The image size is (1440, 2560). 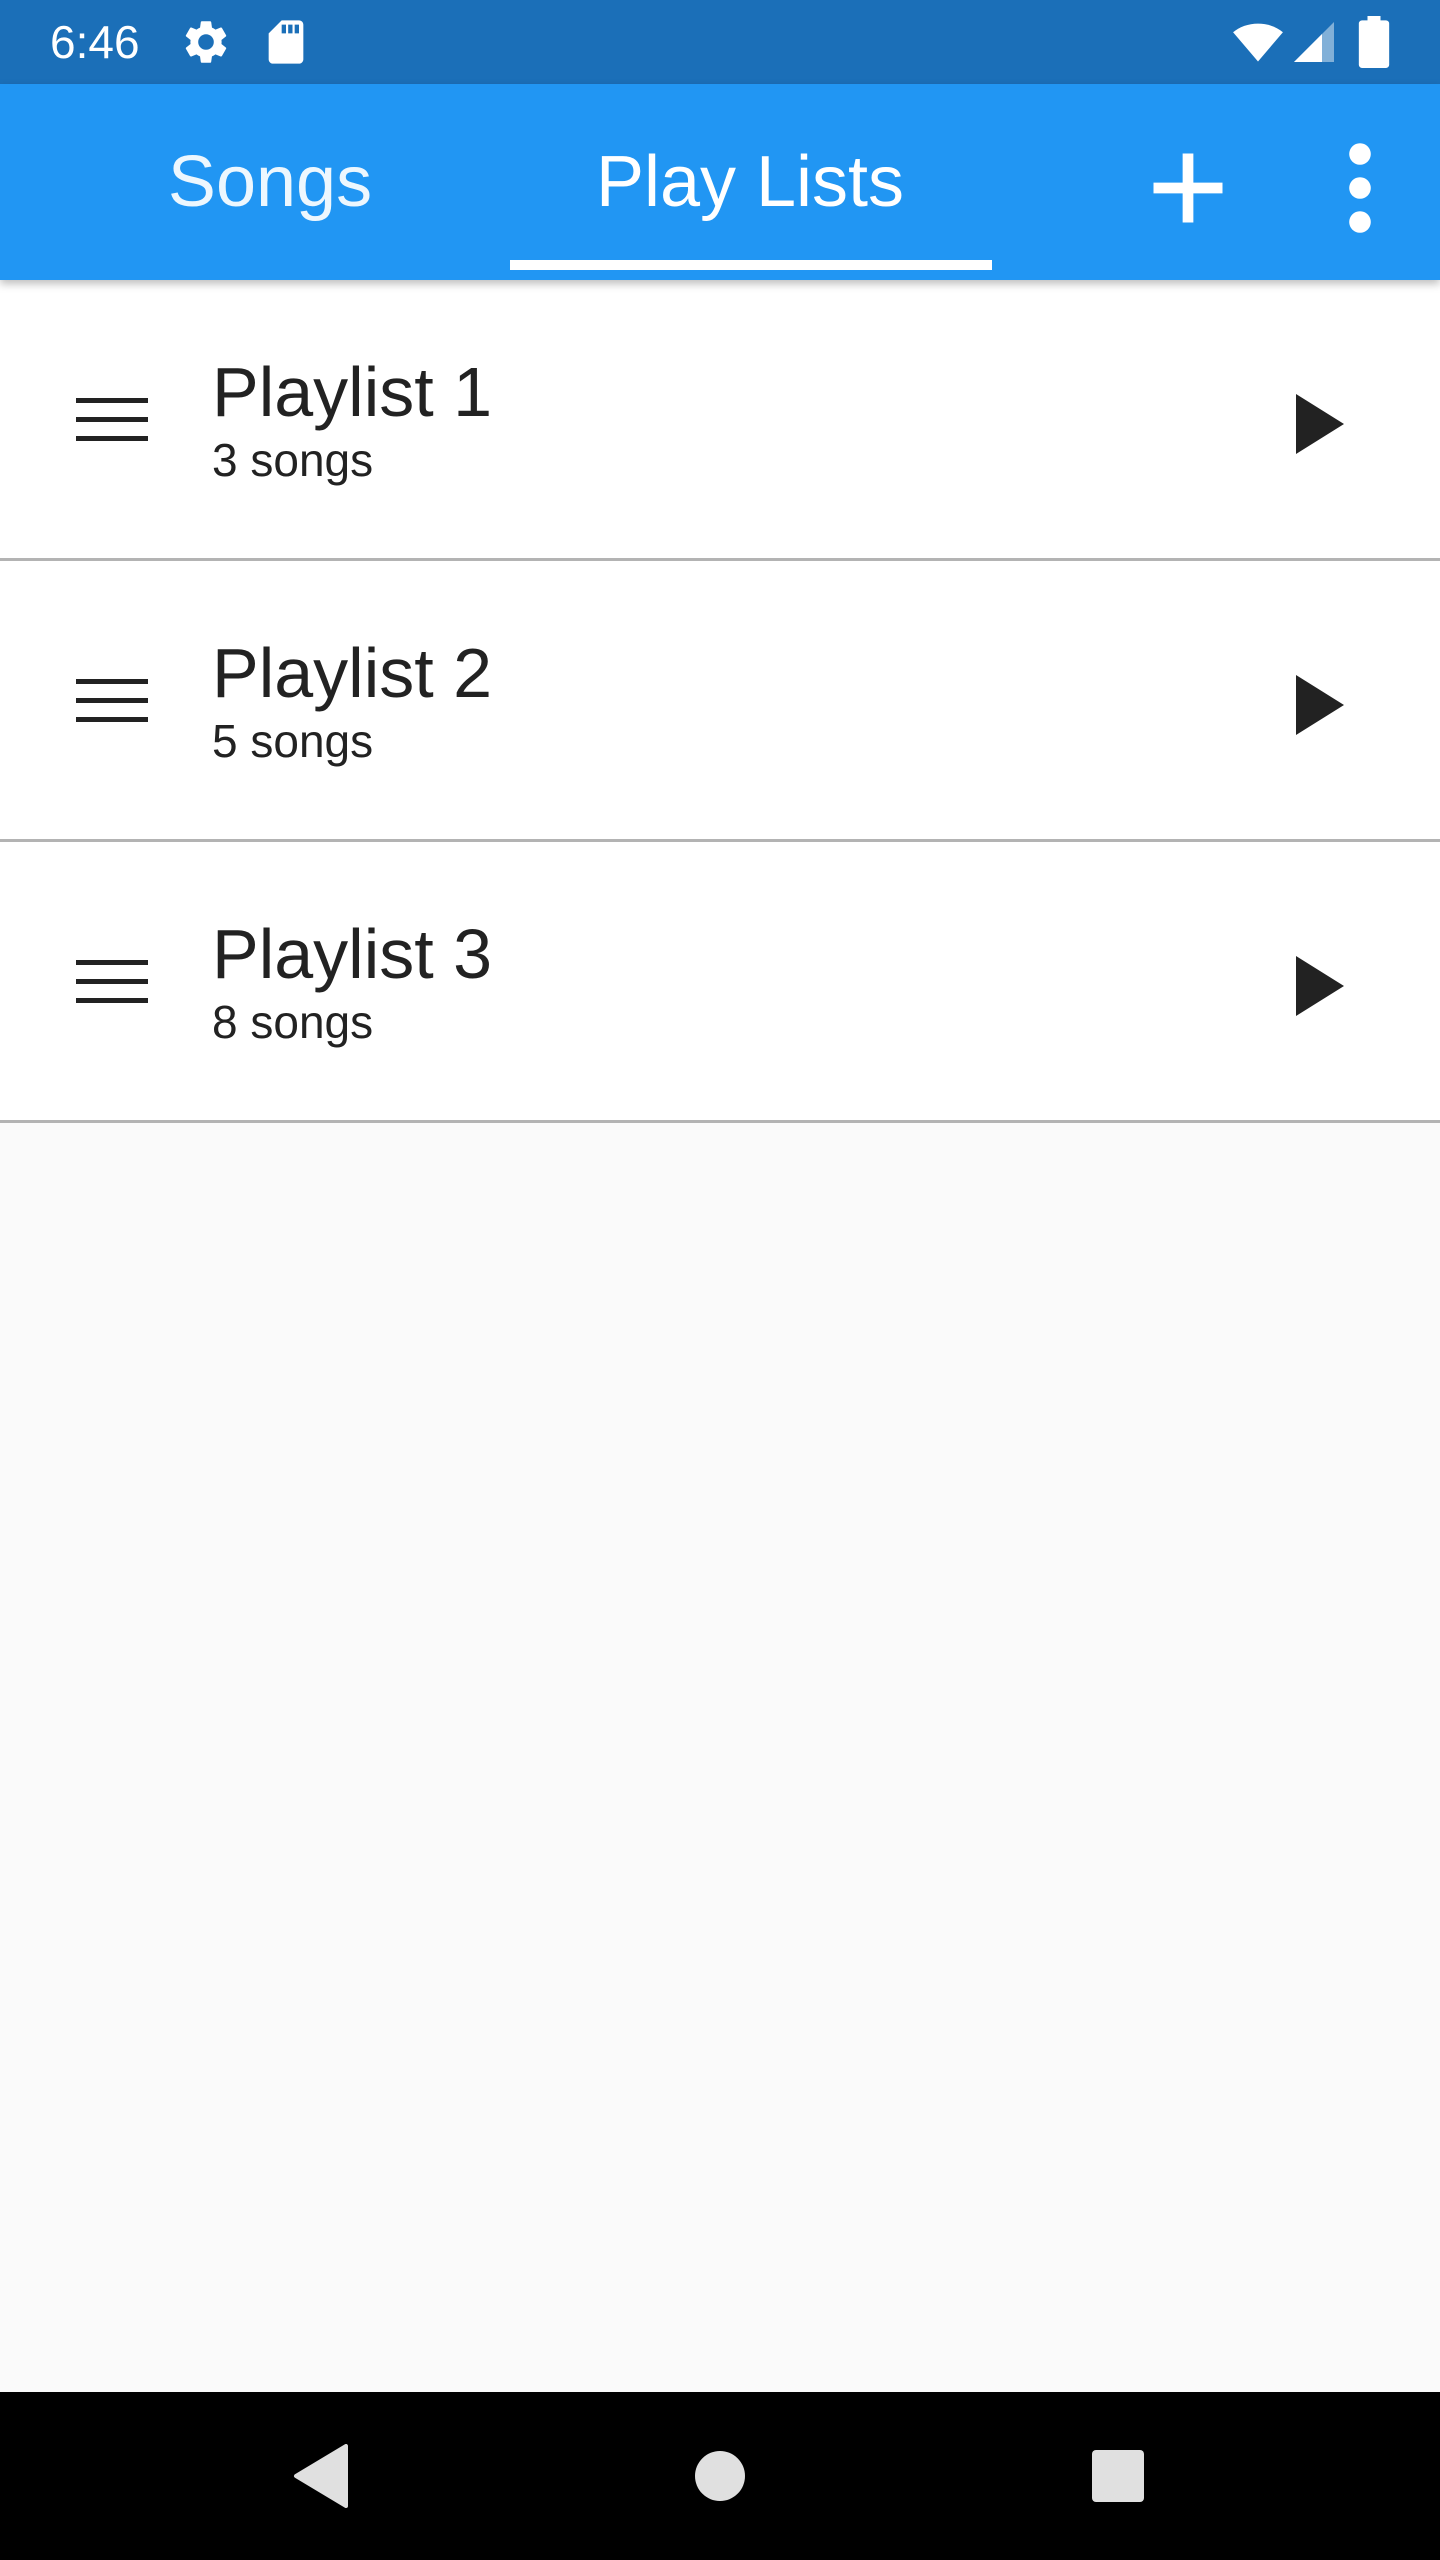 I want to click on tab-selected-indicator, so click(x=751, y=265).